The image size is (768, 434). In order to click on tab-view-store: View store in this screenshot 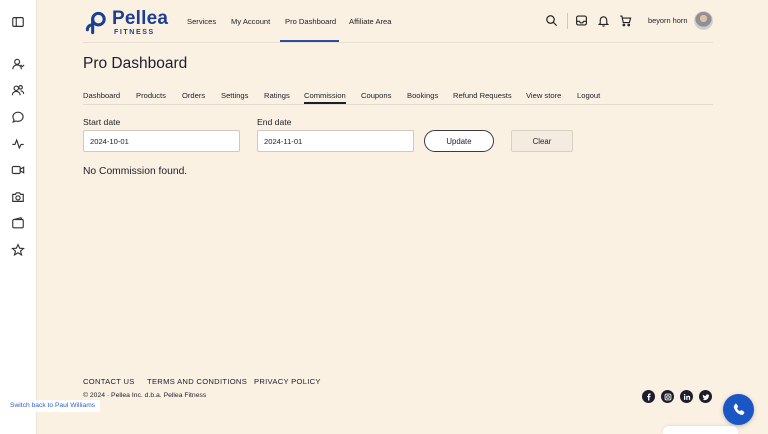, I will do `click(543, 95)`.